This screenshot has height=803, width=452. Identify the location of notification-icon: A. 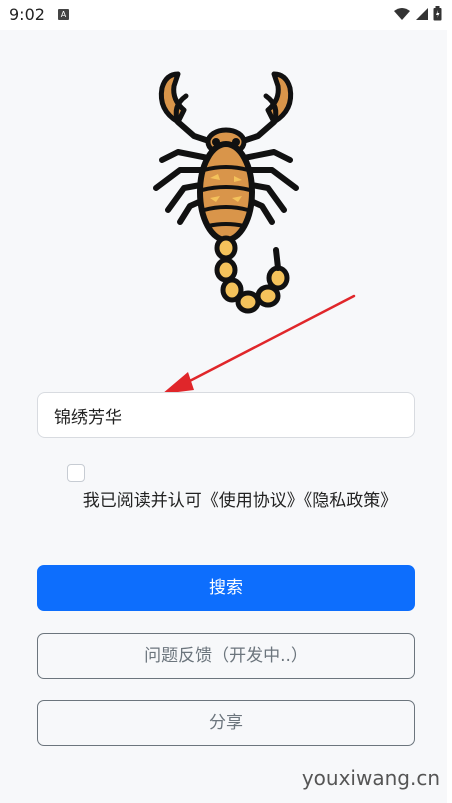
(63, 14).